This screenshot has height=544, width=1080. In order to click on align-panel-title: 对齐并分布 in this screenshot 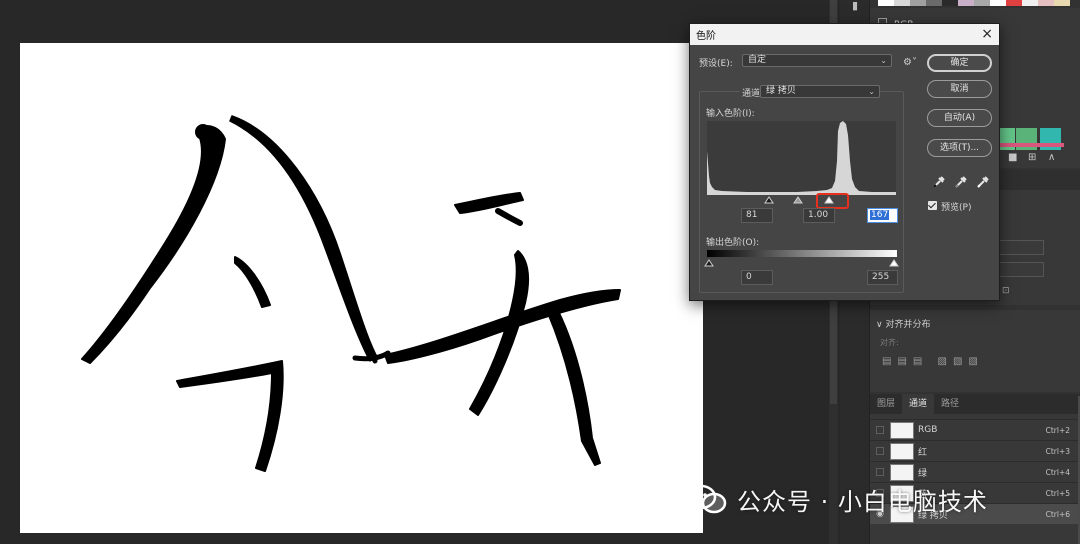, I will do `click(908, 325)`.